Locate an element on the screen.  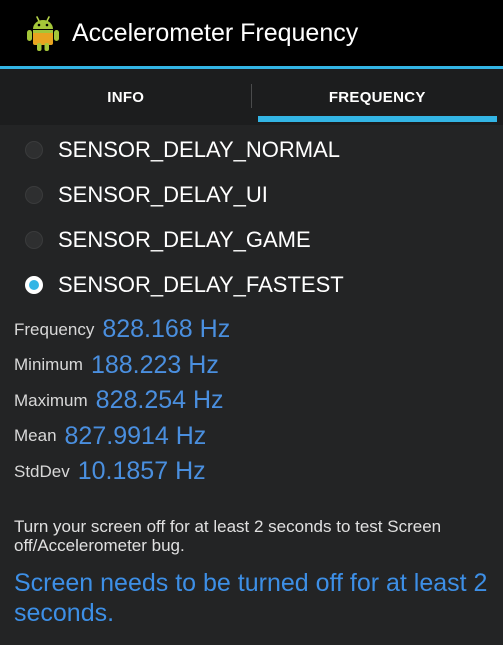
radio-sensor-delay-normal: SENSOR_DELAY_NORMAL is located at coordinates (251, 149).